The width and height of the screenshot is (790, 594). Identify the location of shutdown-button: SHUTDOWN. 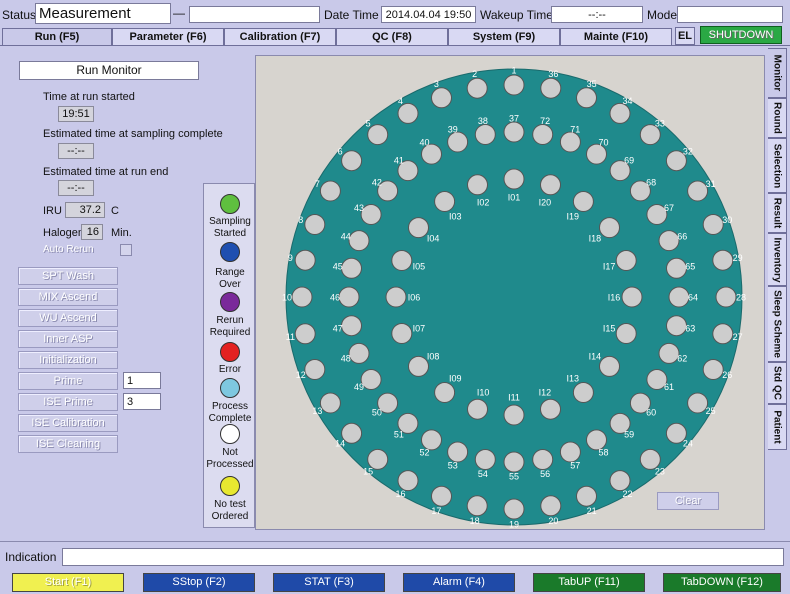
(741, 35).